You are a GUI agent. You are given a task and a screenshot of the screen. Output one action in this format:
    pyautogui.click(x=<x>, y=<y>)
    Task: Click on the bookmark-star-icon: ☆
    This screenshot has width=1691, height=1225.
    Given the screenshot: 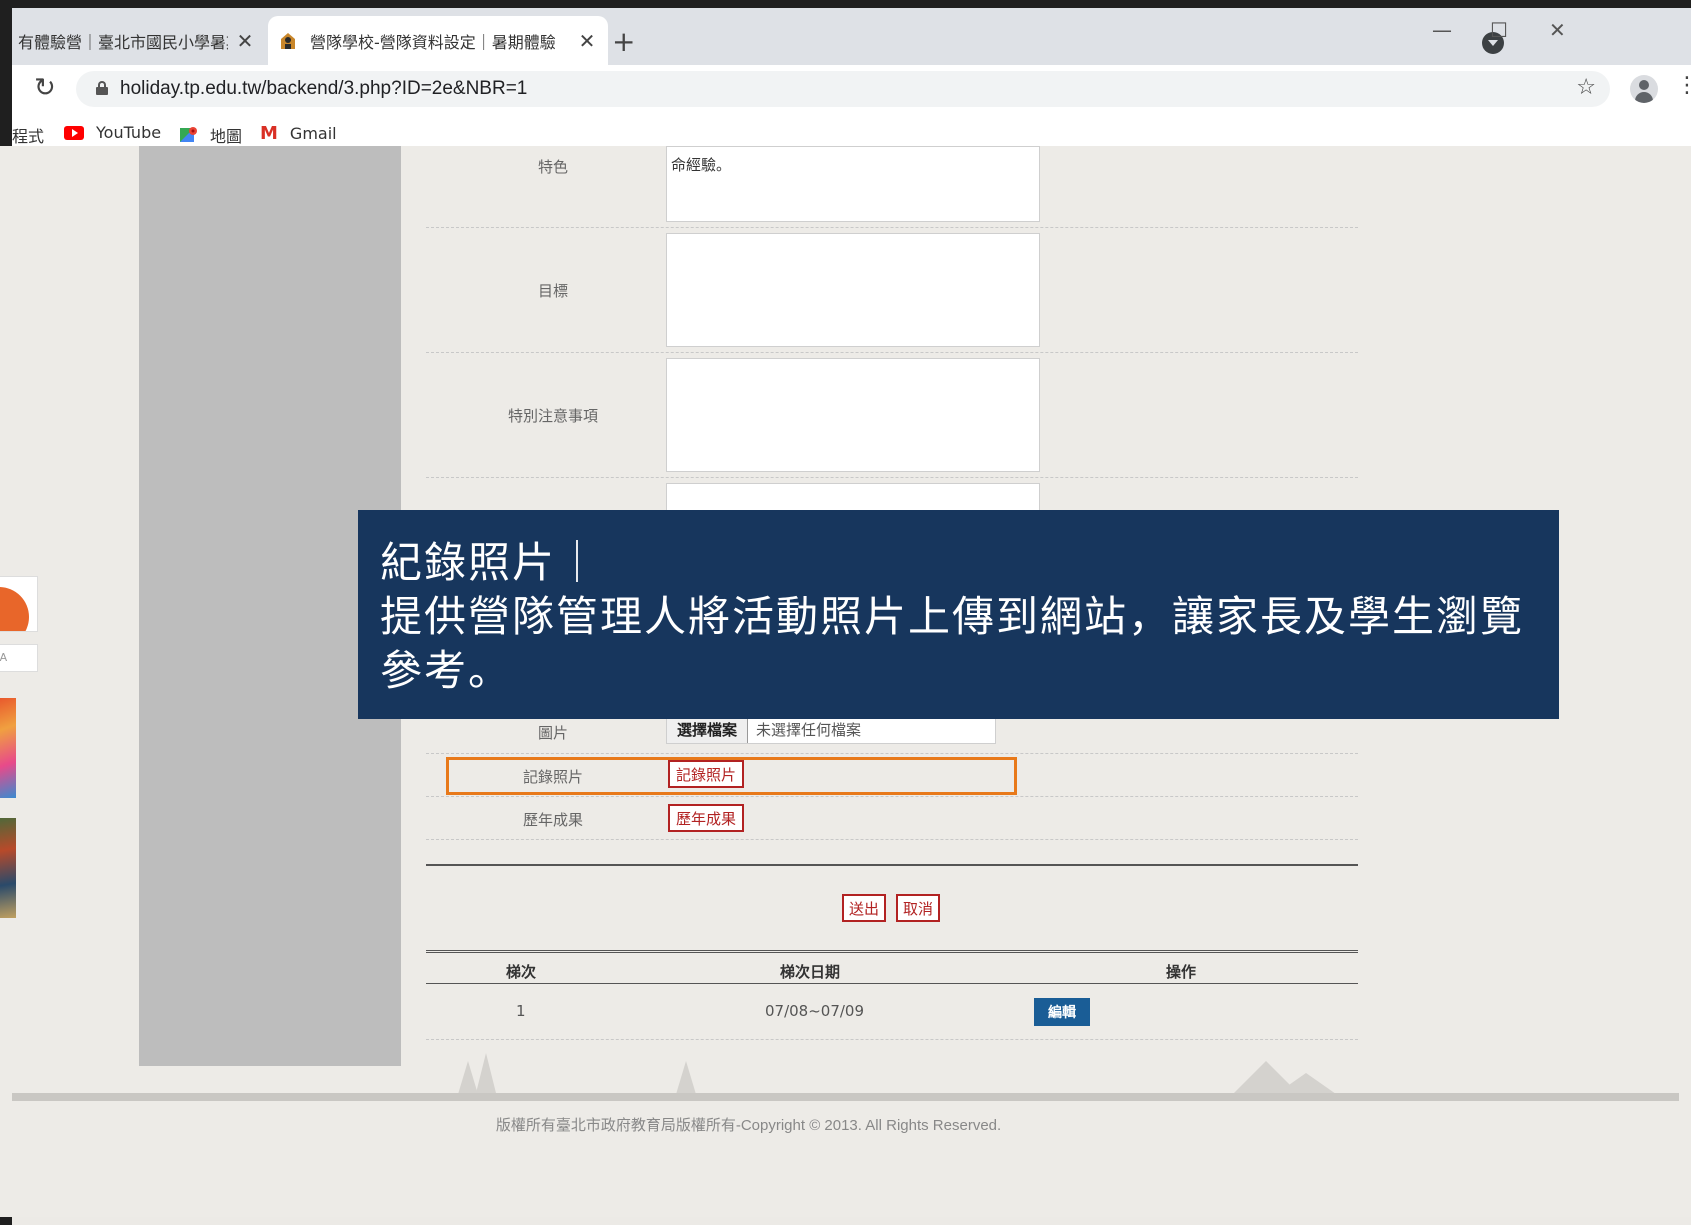 What is the action you would take?
    pyautogui.click(x=1586, y=87)
    